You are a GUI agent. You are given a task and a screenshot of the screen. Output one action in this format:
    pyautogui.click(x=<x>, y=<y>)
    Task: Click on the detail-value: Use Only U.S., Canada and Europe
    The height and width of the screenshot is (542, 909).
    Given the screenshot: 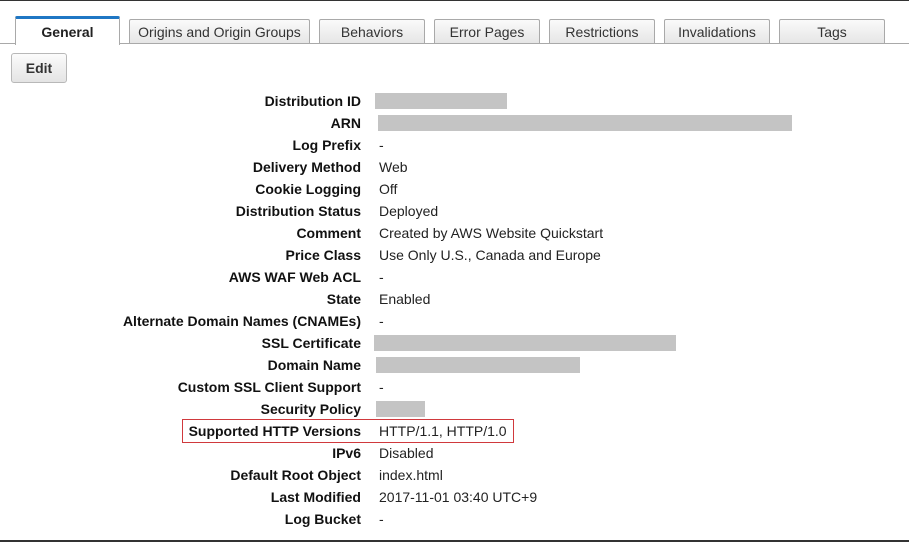 What is the action you would take?
    pyautogui.click(x=490, y=255)
    